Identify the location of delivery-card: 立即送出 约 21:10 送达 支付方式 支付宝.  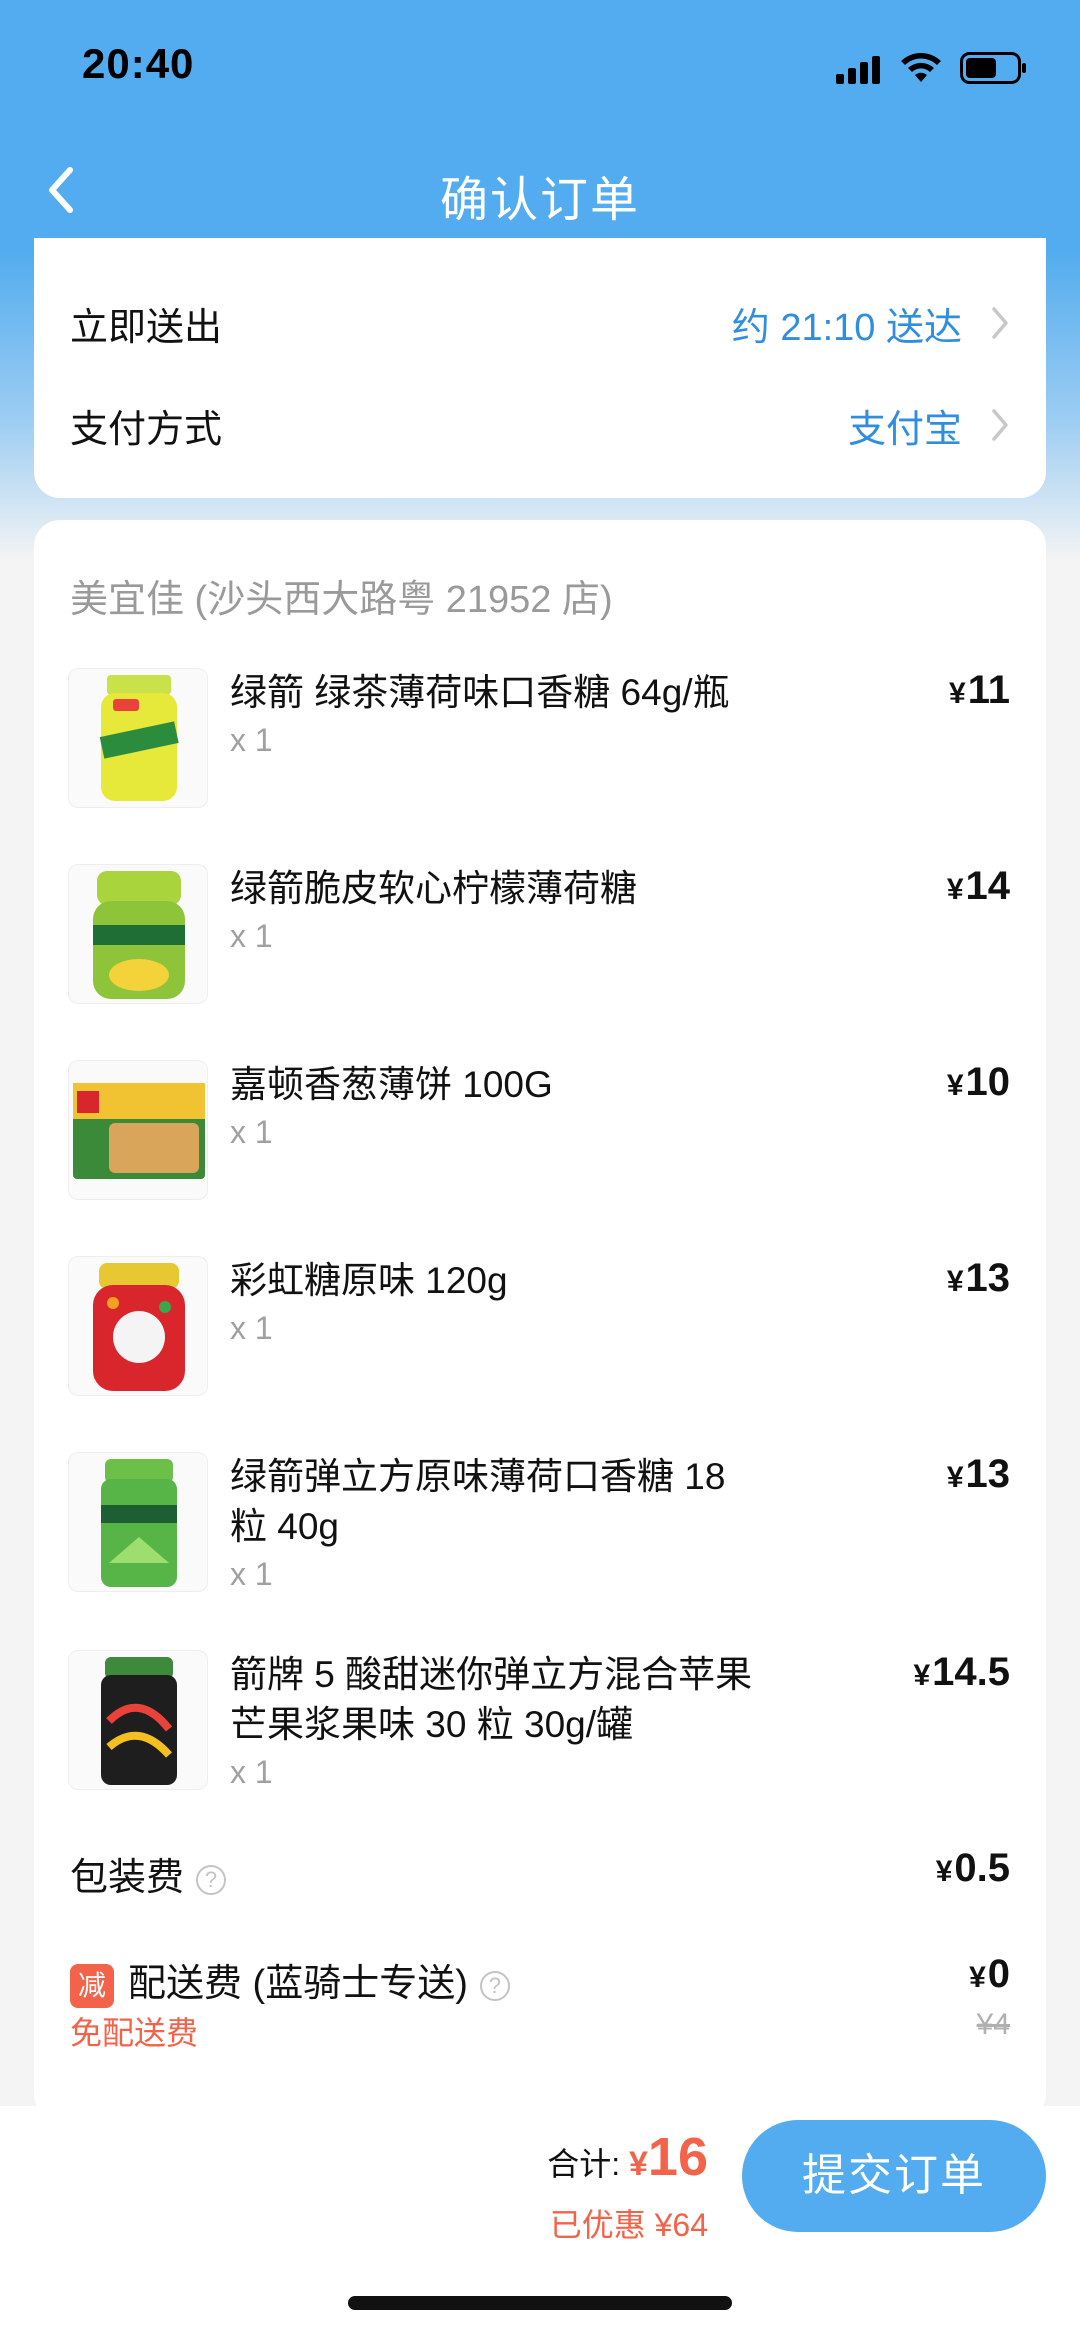
(540, 368).